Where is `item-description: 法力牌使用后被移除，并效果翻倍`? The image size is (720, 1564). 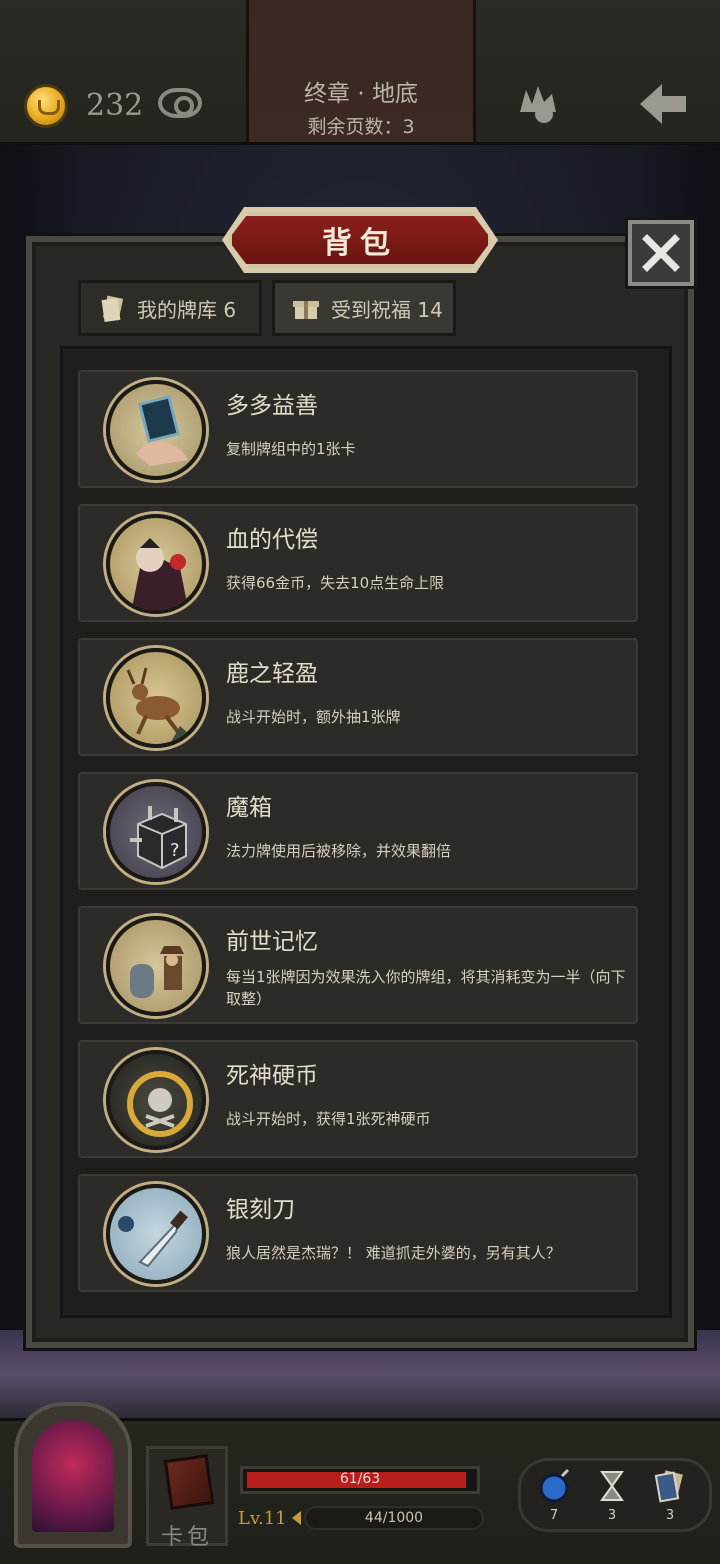
item-description: 法力牌使用后被移除，并效果翻倍 is located at coordinates (339, 851).